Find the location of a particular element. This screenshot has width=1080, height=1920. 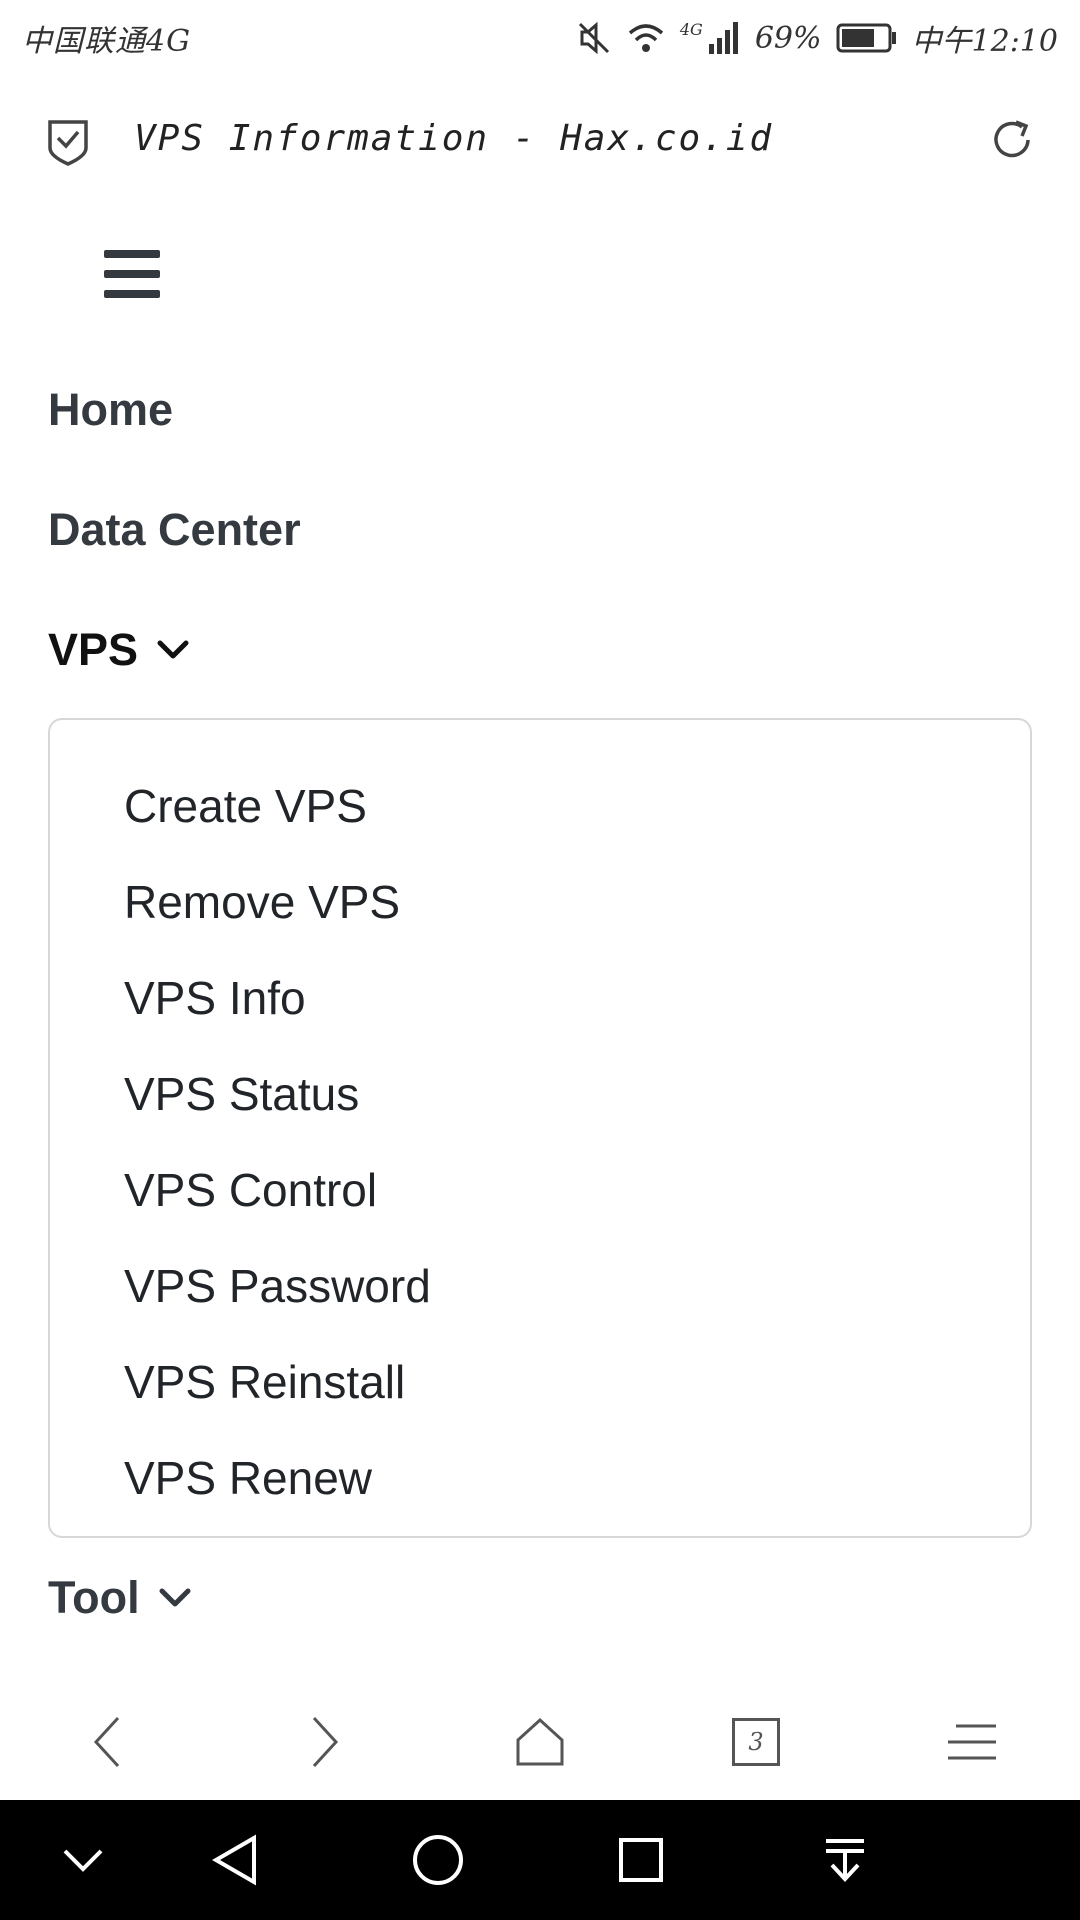

signal-icon is located at coordinates (723, 38).